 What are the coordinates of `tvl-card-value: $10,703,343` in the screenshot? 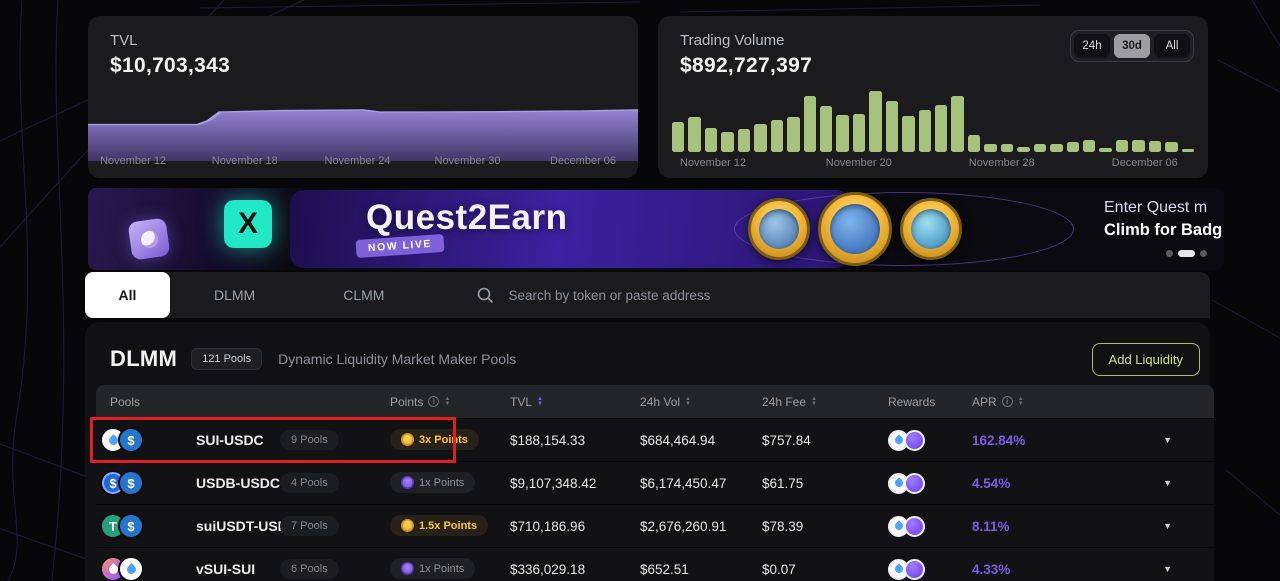 It's located at (170, 65).